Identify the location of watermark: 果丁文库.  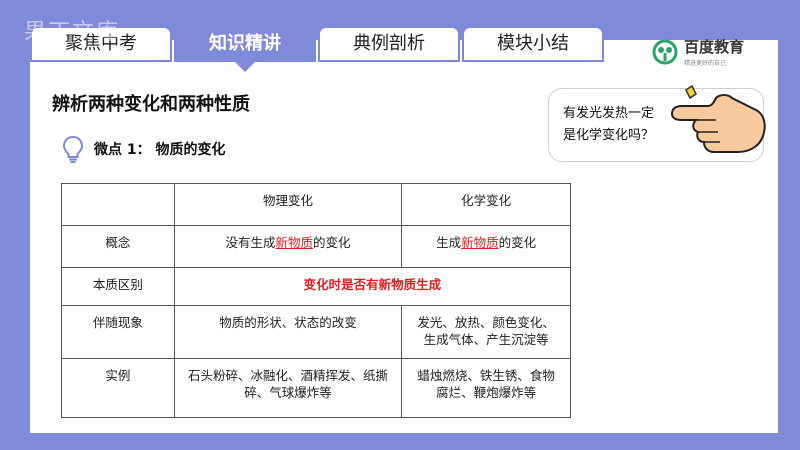
(72, 32).